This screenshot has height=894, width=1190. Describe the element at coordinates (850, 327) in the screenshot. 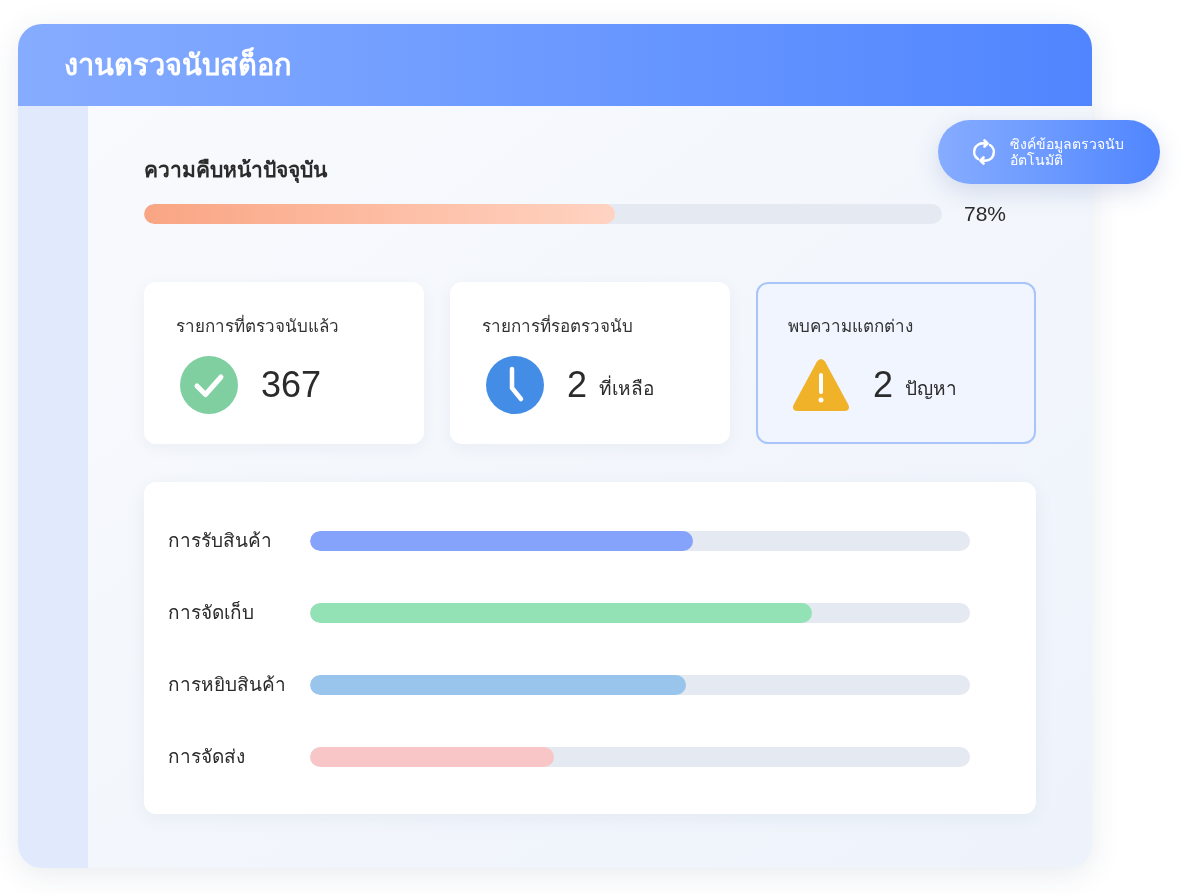

I see `card-label: พบความแตกต่าง` at that location.